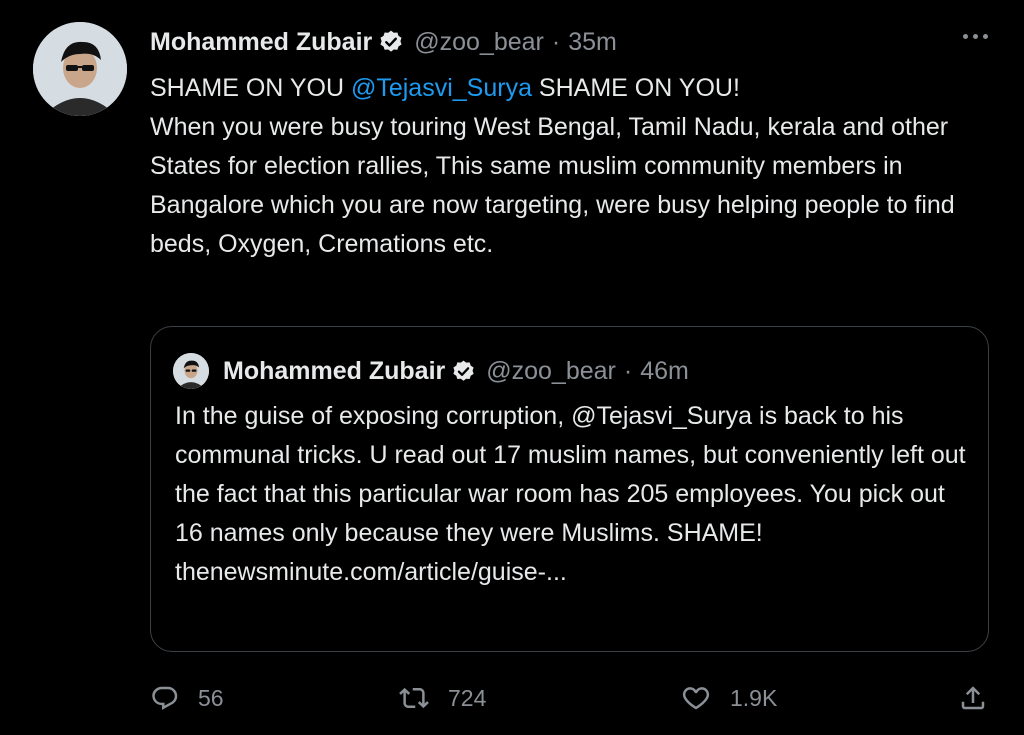 The height and width of the screenshot is (735, 1024). Describe the element at coordinates (414, 698) in the screenshot. I see `retweet-icon` at that location.